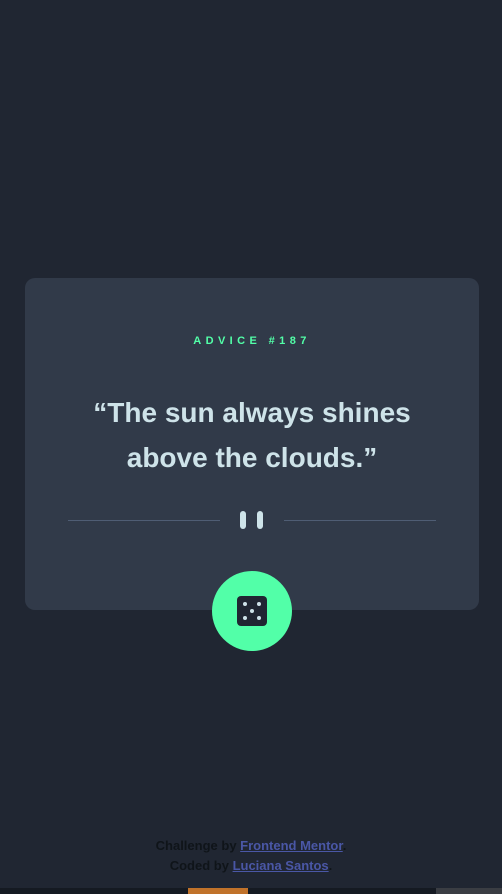 The height and width of the screenshot is (894, 502). Describe the element at coordinates (360, 520) in the screenshot. I see `divider-line-right` at that location.